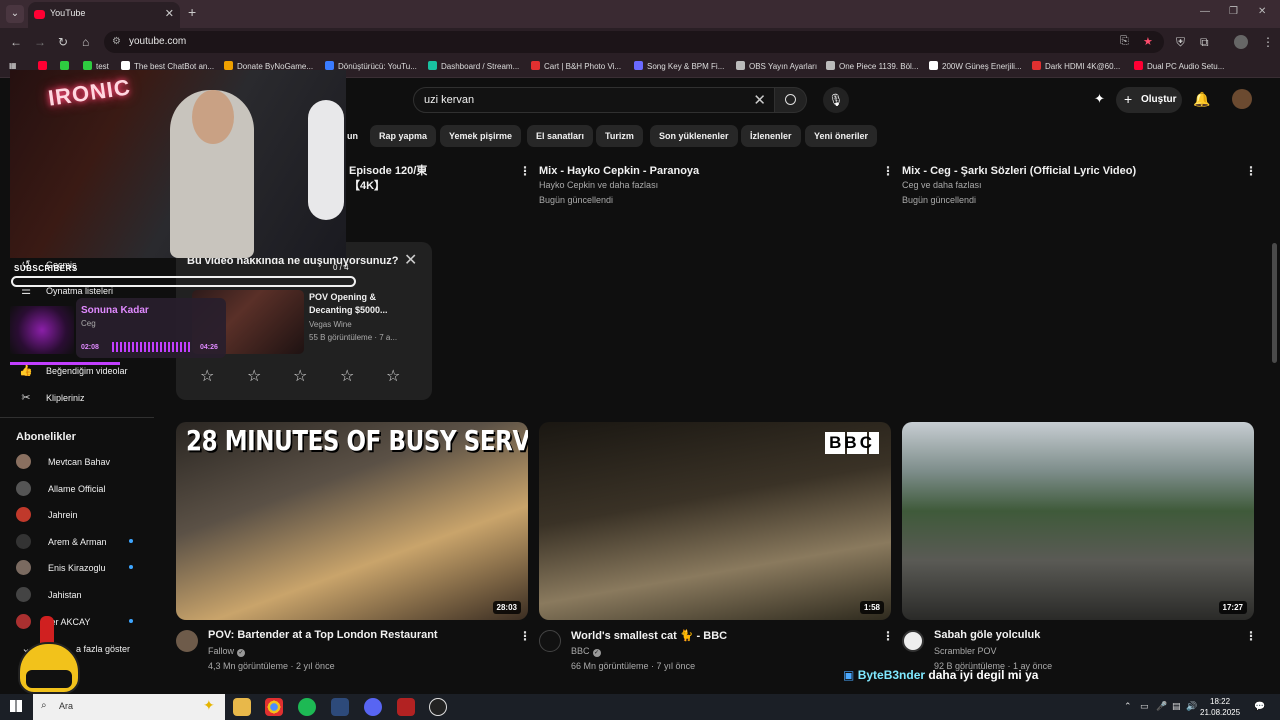  What do you see at coordinates (47, 515) in the screenshot?
I see `subscription-item: Jahrein` at bounding box center [47, 515].